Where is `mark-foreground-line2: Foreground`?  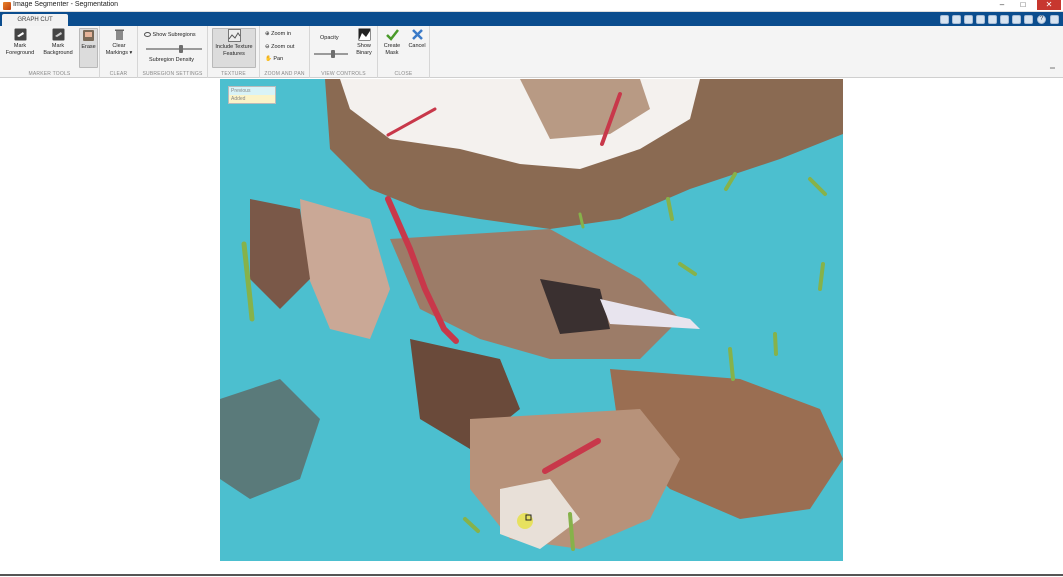 mark-foreground-line2: Foreground is located at coordinates (20, 53).